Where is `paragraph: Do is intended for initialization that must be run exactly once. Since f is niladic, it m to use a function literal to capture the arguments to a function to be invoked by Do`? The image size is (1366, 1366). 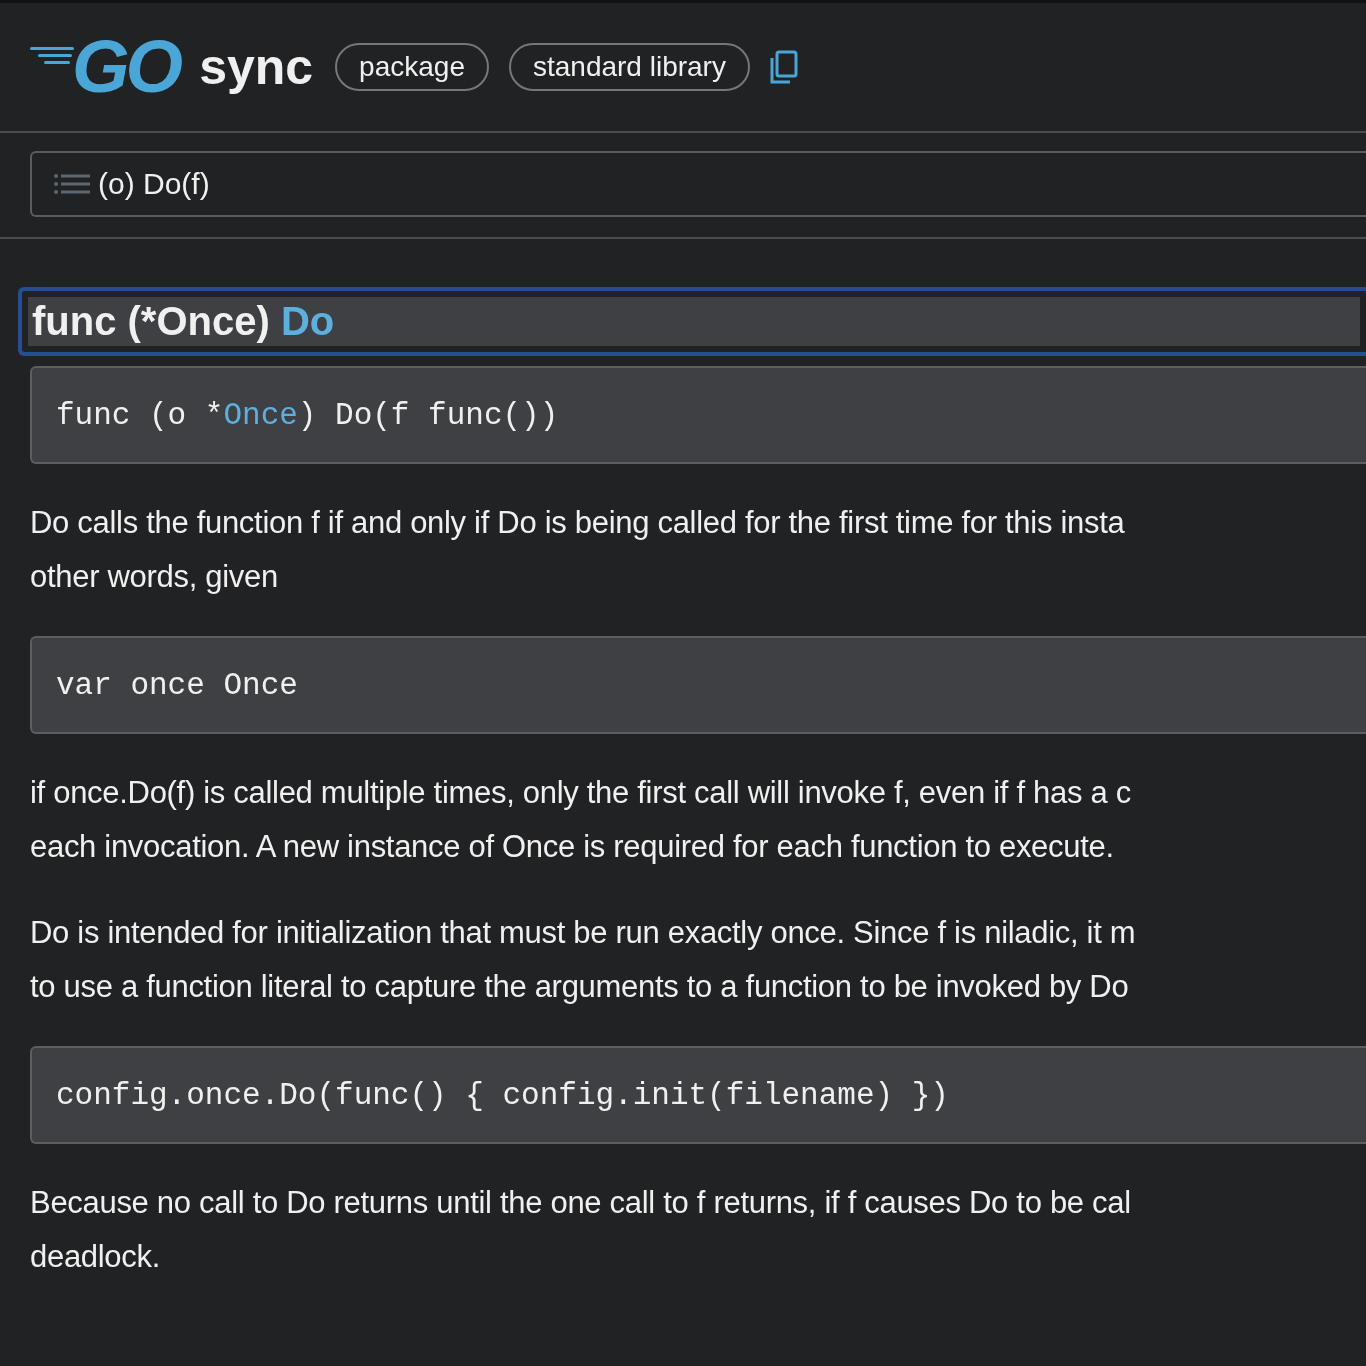 paragraph: Do is intended for initialization that must be run exactly once. Since f is niladic, it m to use a function literal to capture the arguments to a function to be invoked by Do is located at coordinates (583, 960).